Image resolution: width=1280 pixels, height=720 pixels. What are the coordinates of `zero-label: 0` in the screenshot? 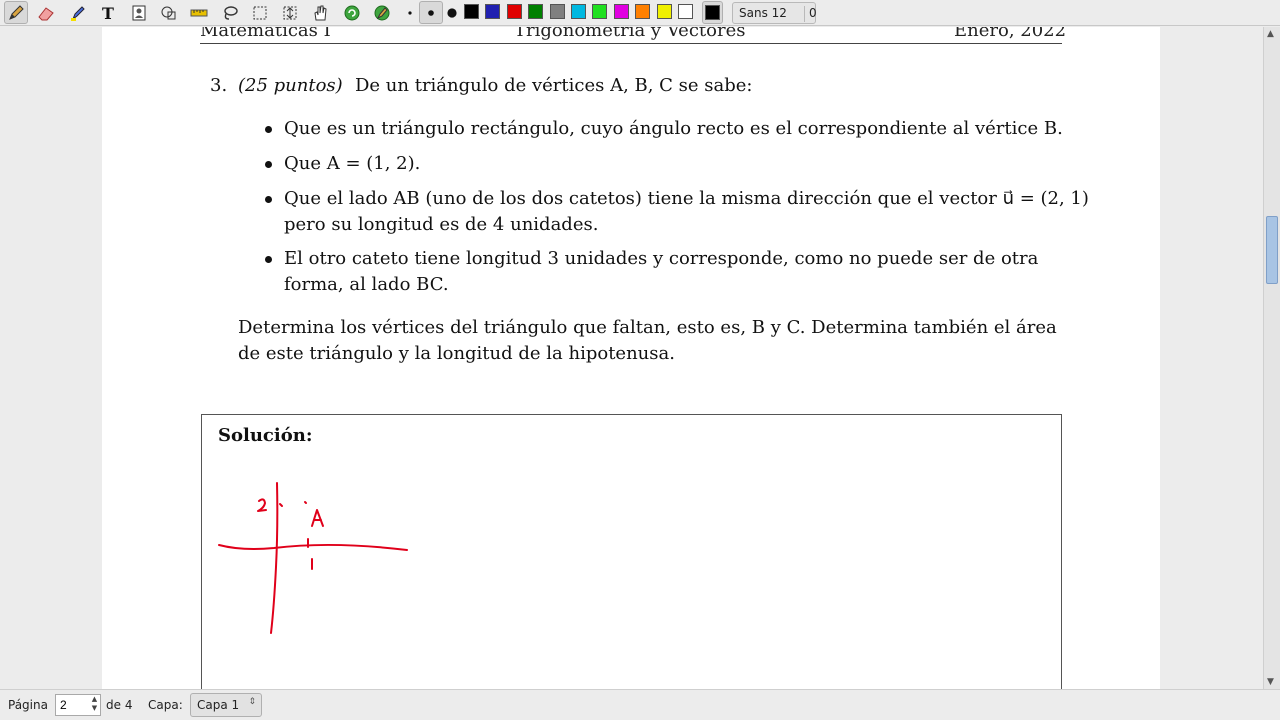 It's located at (810, 14).